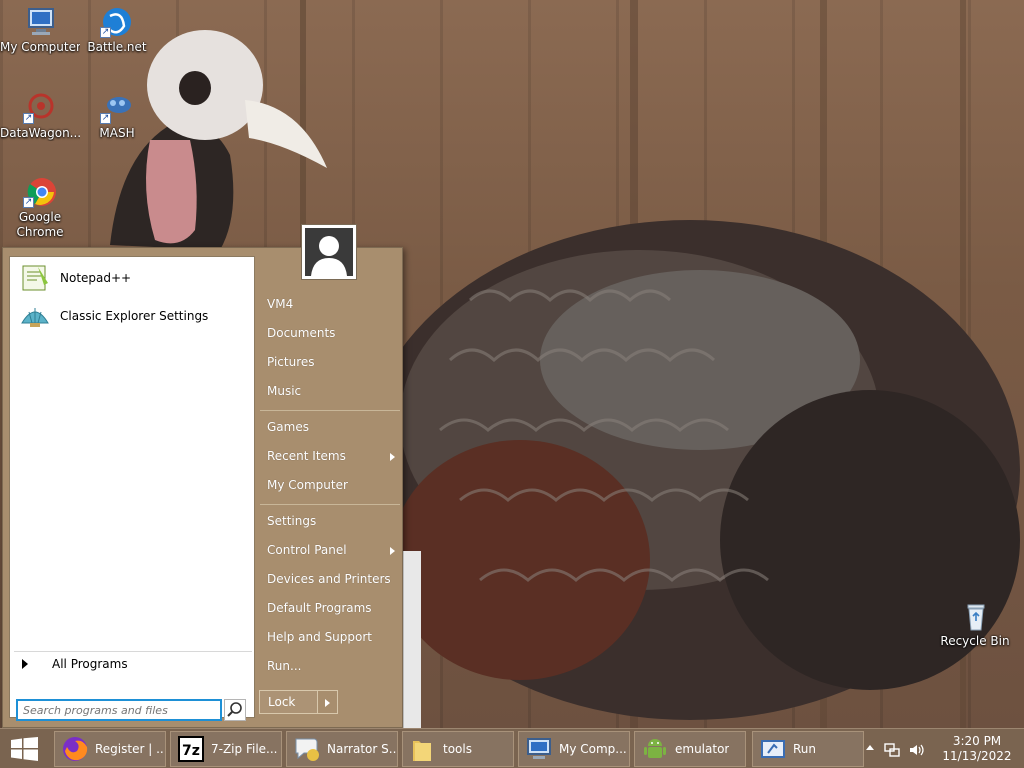 This screenshot has width=1024, height=768. Describe the element at coordinates (655, 749) in the screenshot. I see `android-icon` at that location.